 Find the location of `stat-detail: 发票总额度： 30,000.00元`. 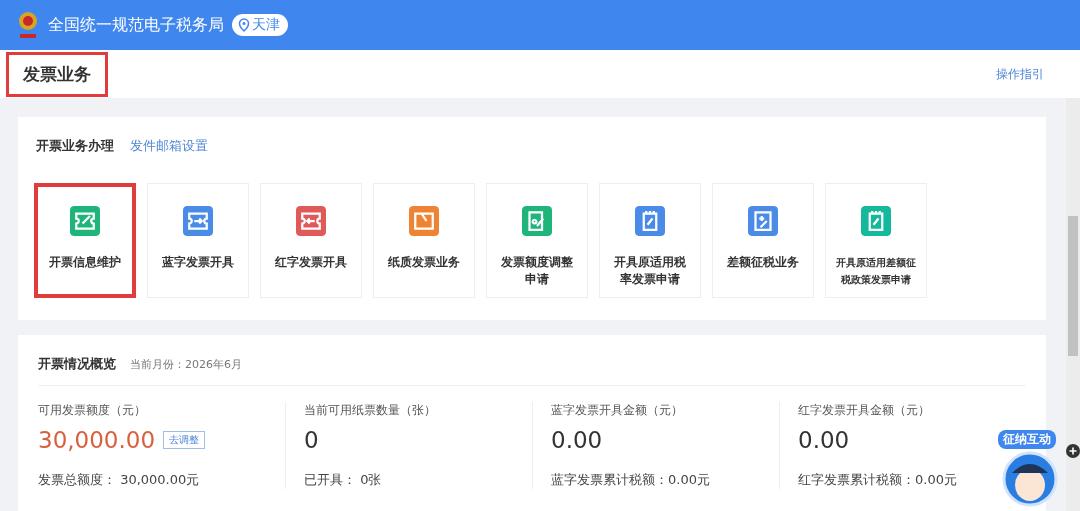

stat-detail: 发票总额度： 30,000.00元 is located at coordinates (119, 480).